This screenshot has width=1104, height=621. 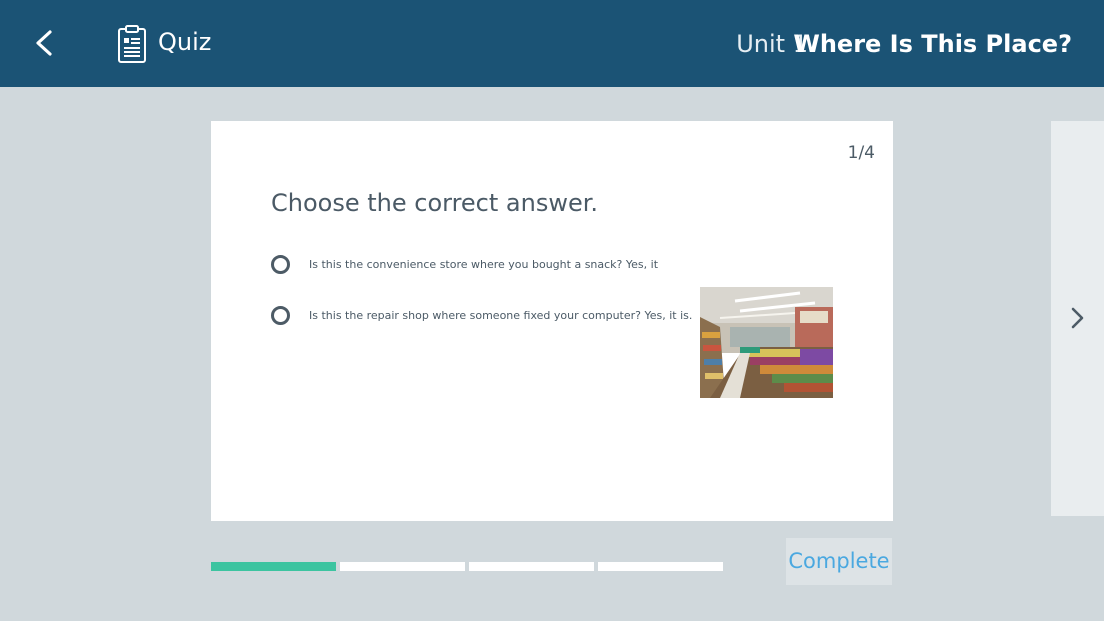 I want to click on back-button, so click(x=46, y=43).